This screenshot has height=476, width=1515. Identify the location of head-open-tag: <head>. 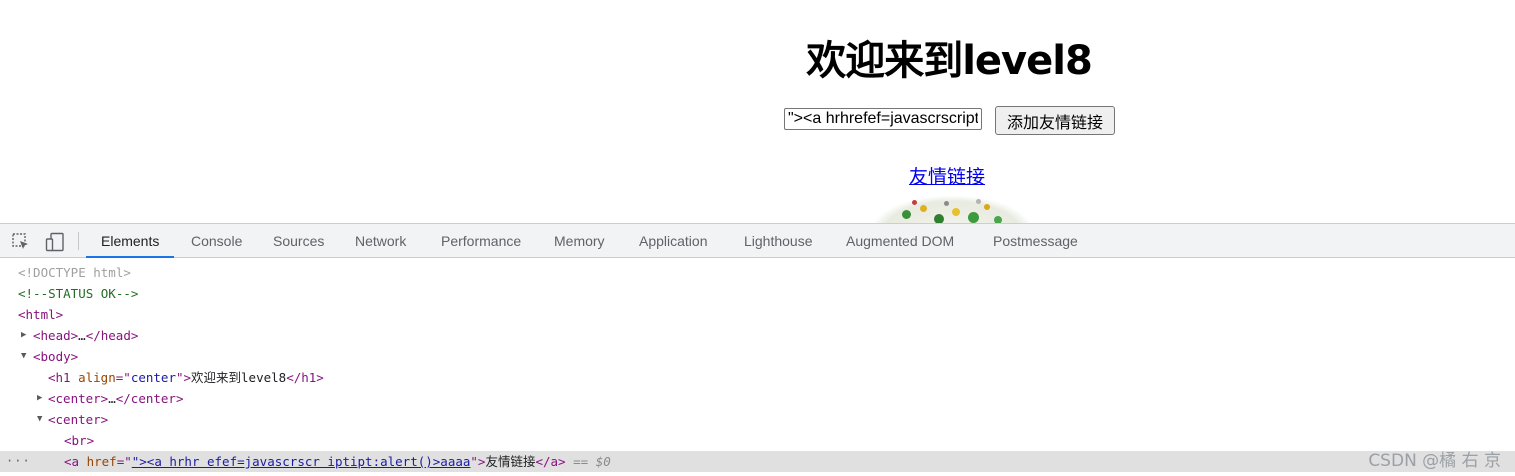
(56, 335).